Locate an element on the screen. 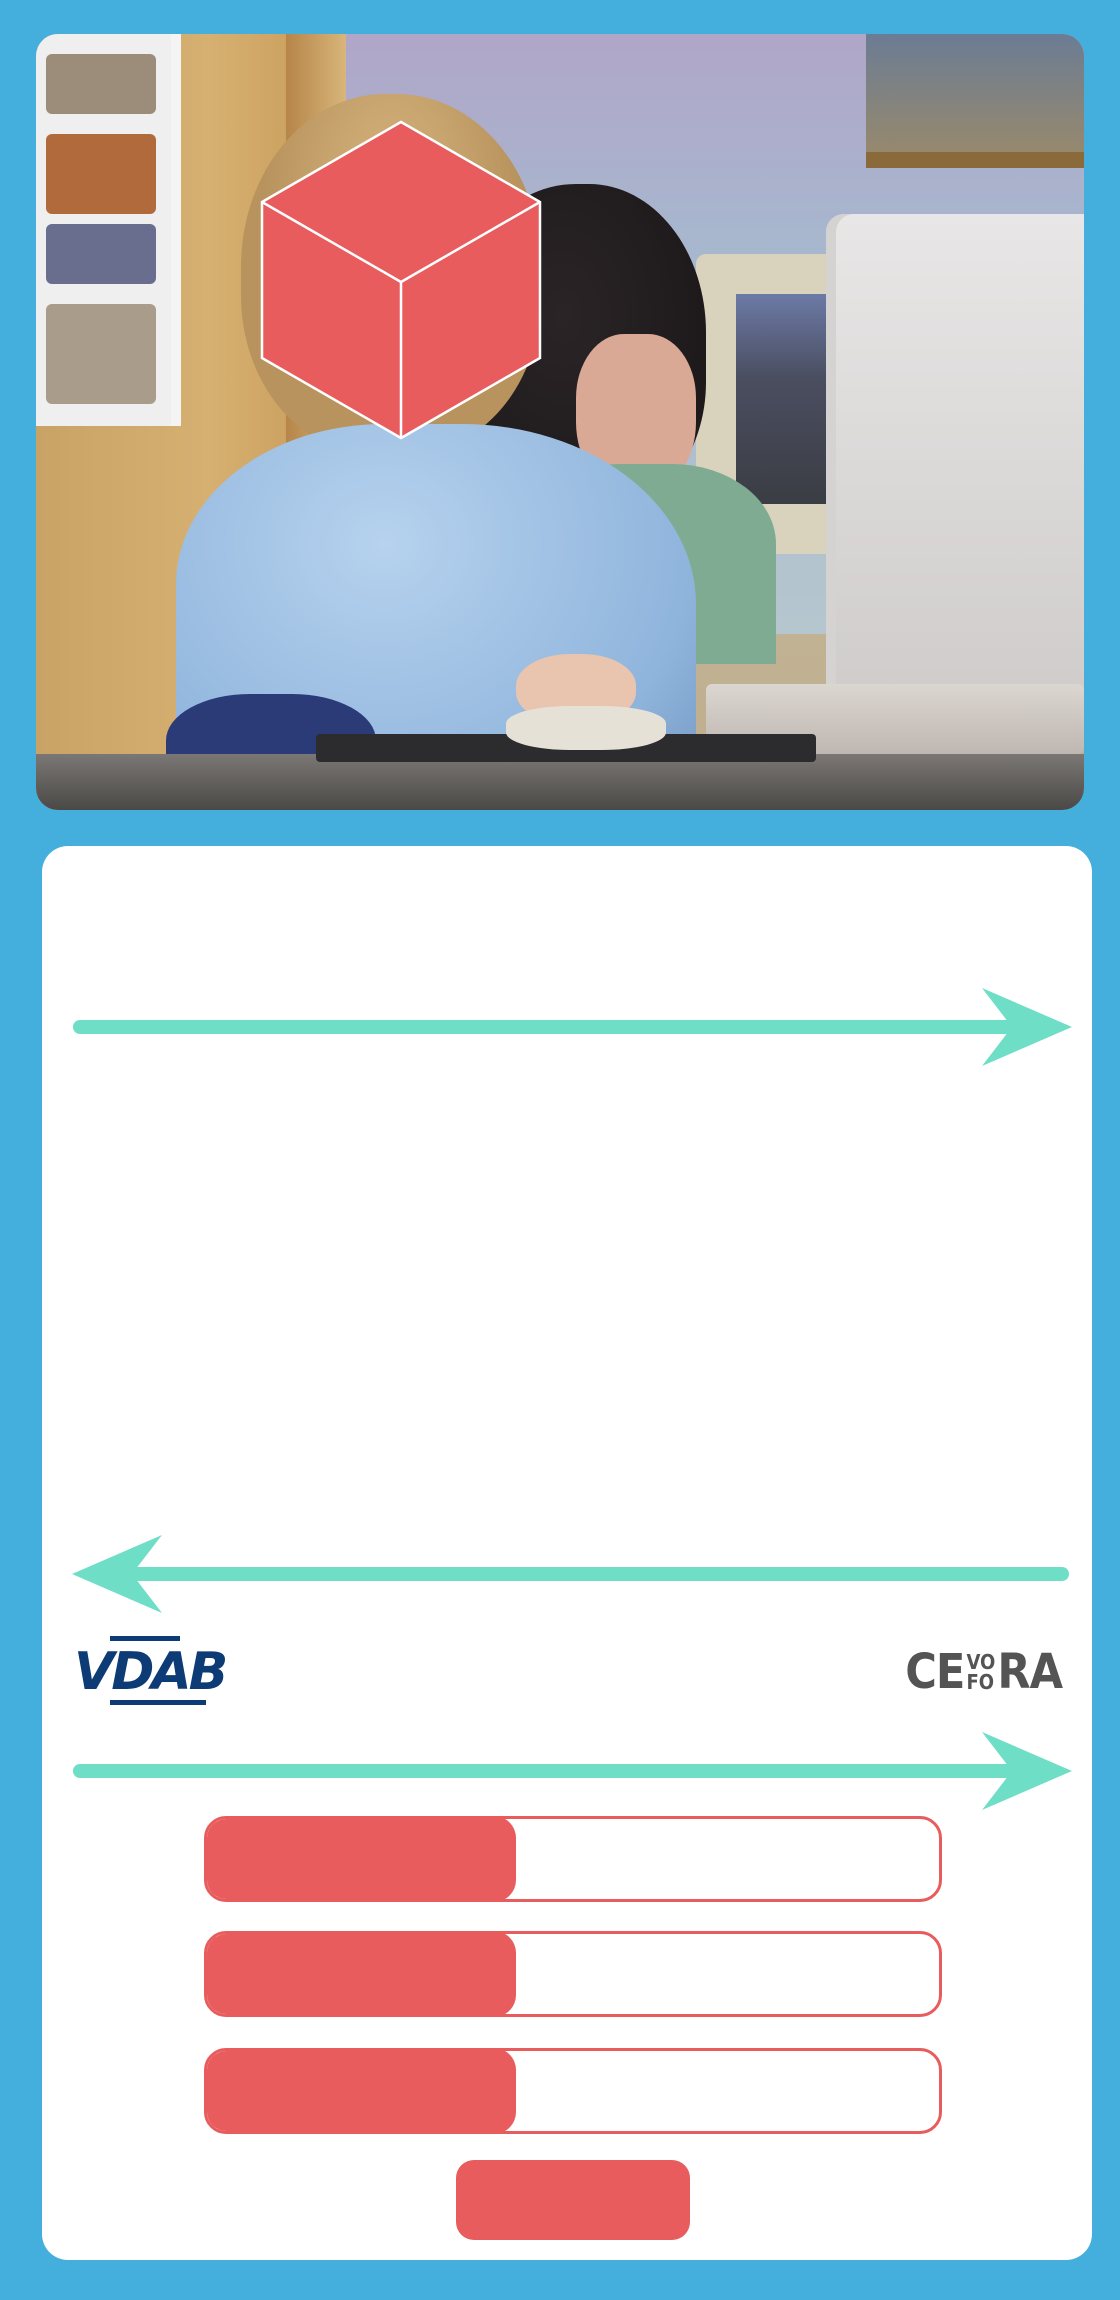 This screenshot has width=1120, height=2300. vdab-logo-bar-top is located at coordinates (145, 1638).